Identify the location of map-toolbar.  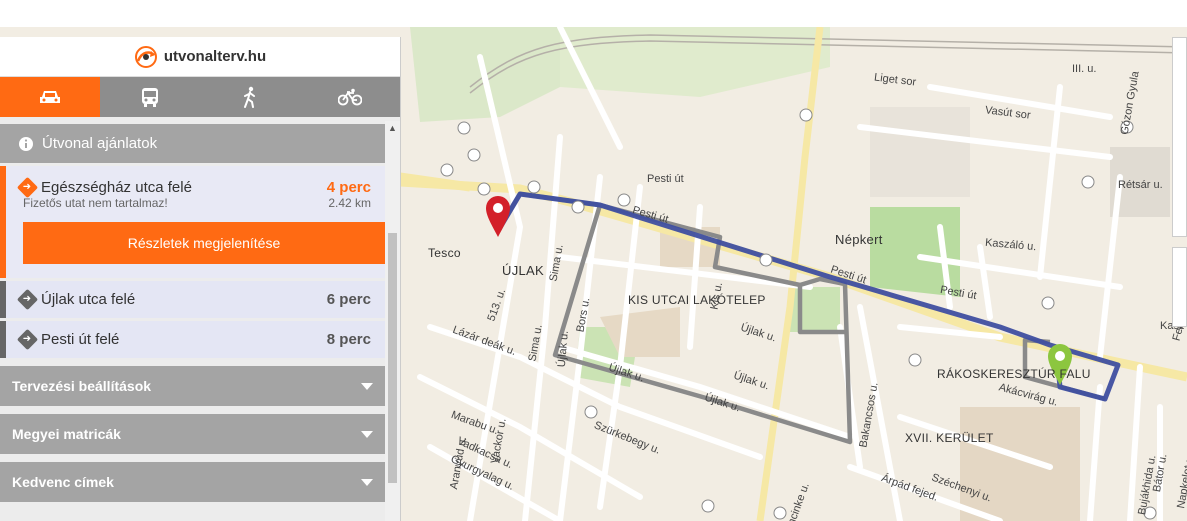
(1179, 137).